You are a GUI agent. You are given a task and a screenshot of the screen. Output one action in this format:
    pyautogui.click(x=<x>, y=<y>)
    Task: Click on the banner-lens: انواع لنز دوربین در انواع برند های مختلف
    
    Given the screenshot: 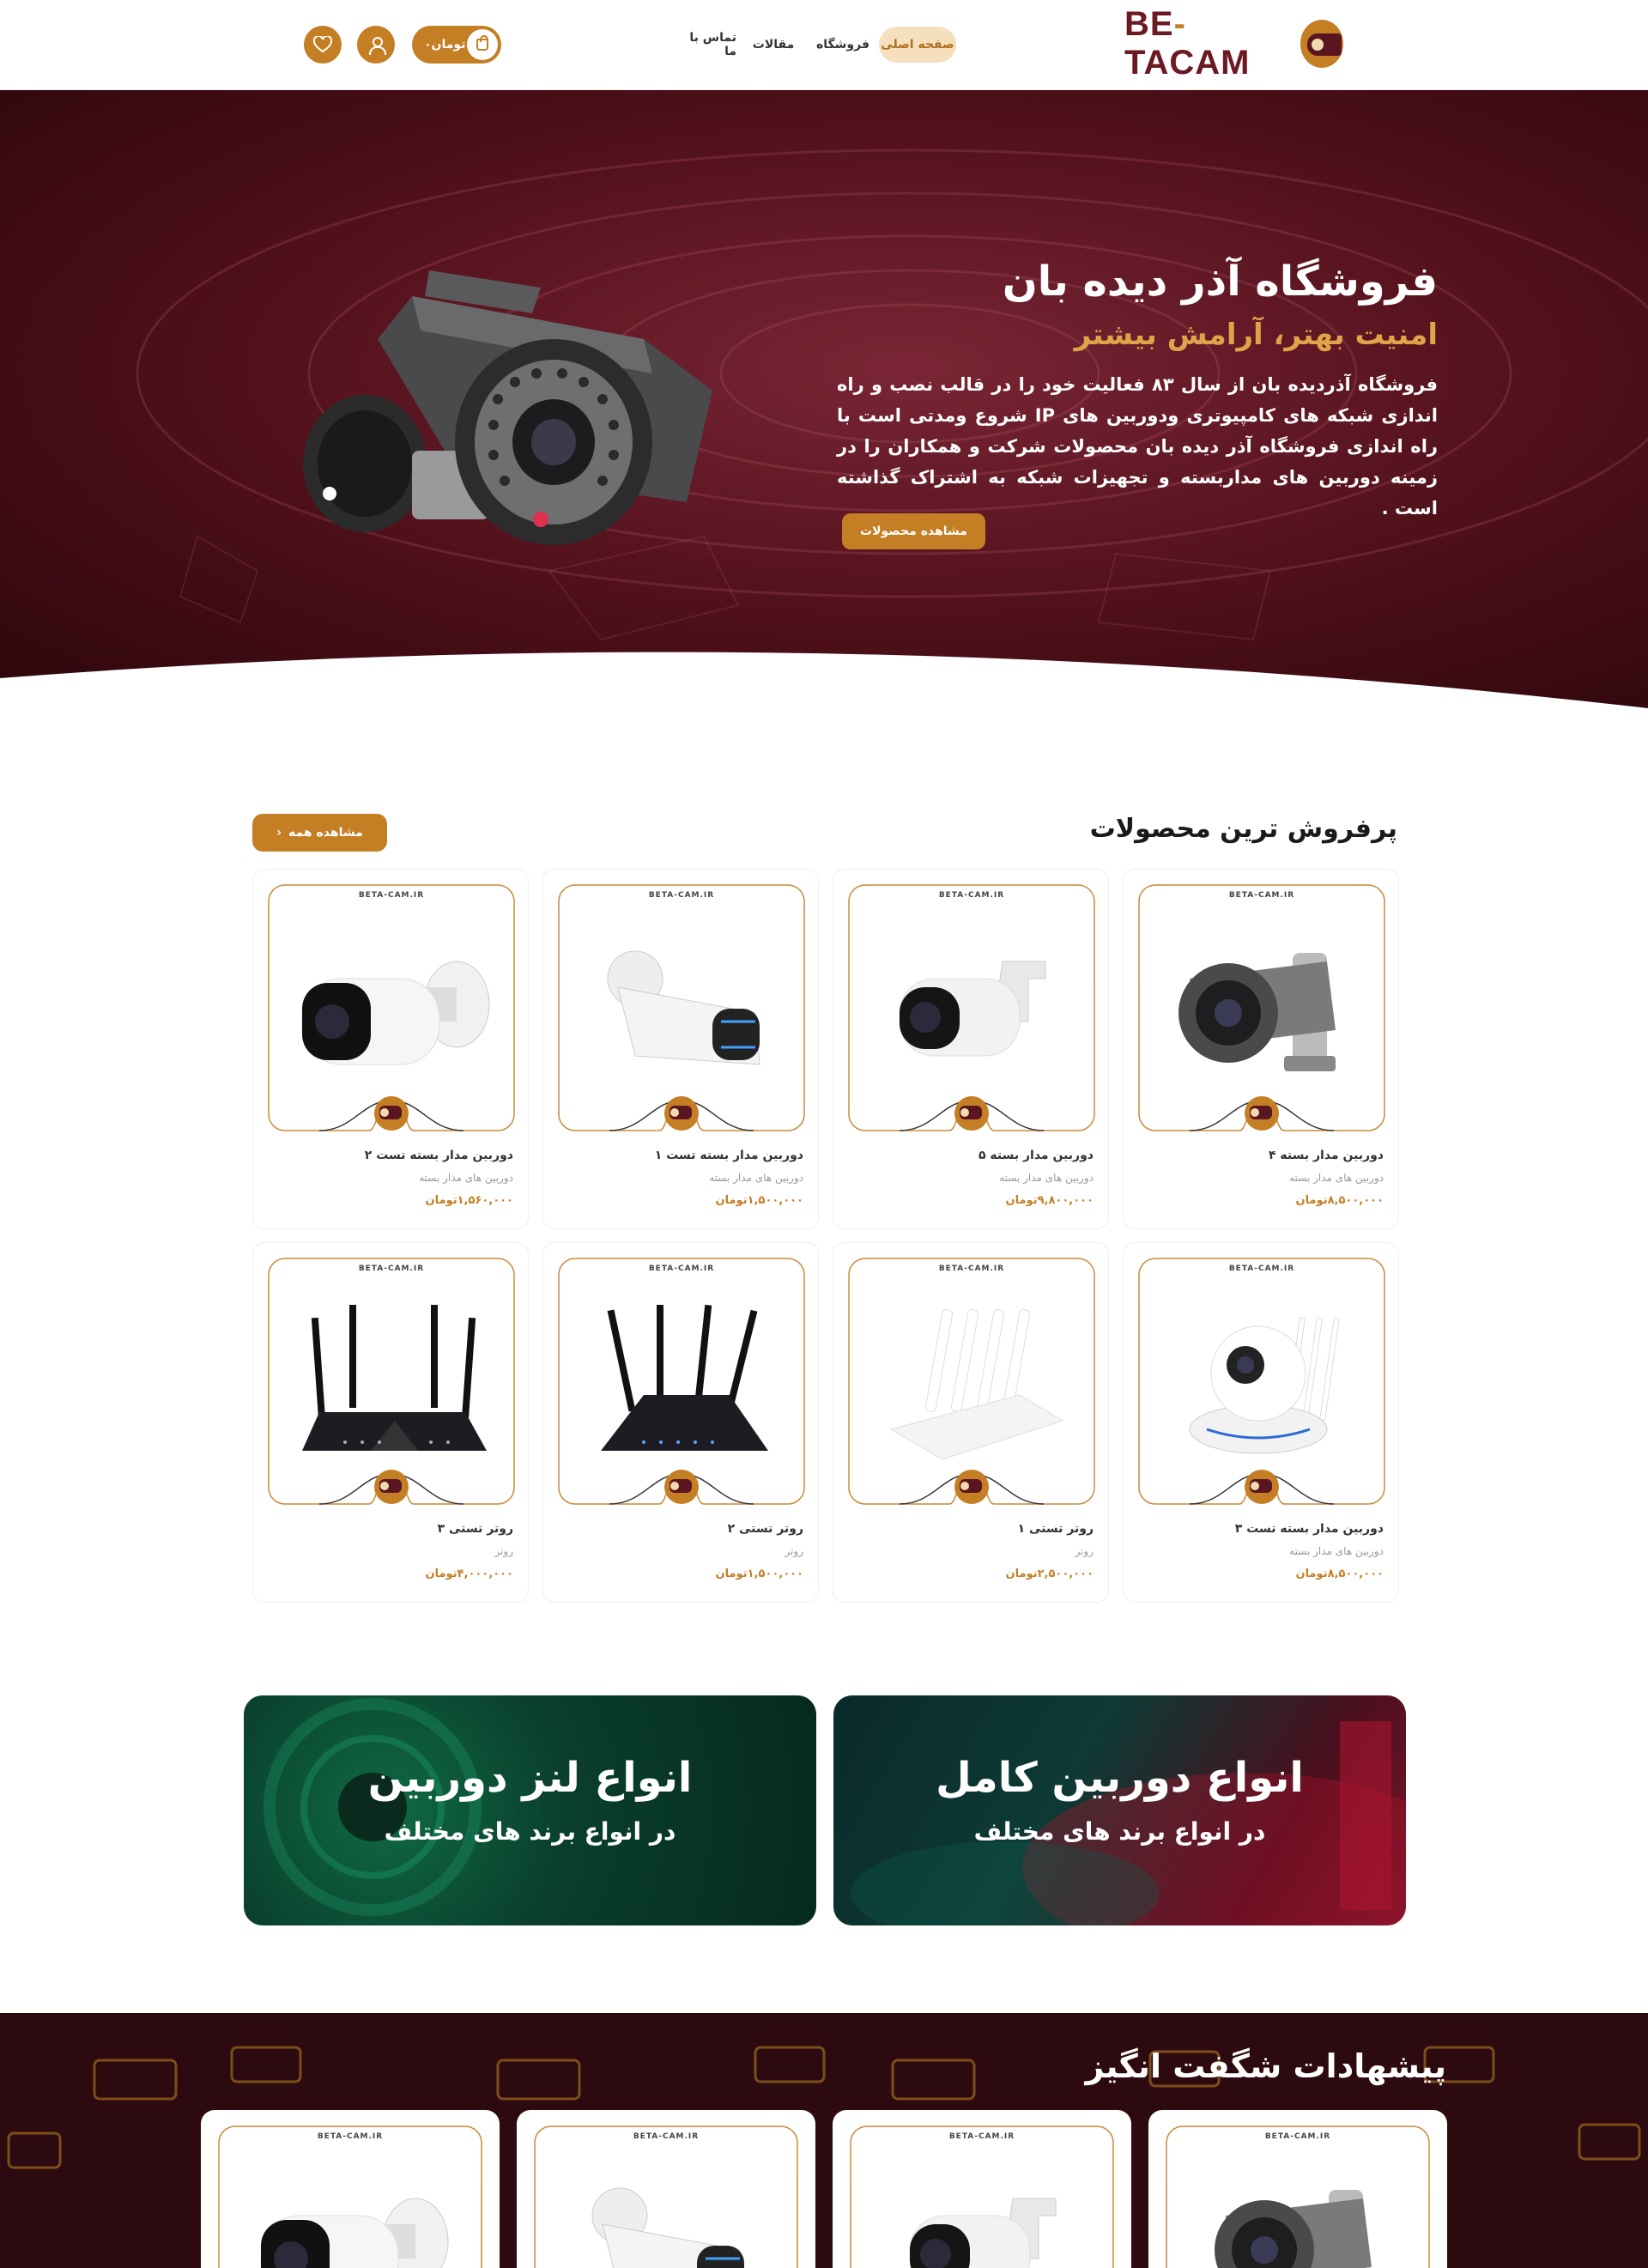 What is the action you would take?
    pyautogui.click(x=530, y=1810)
    